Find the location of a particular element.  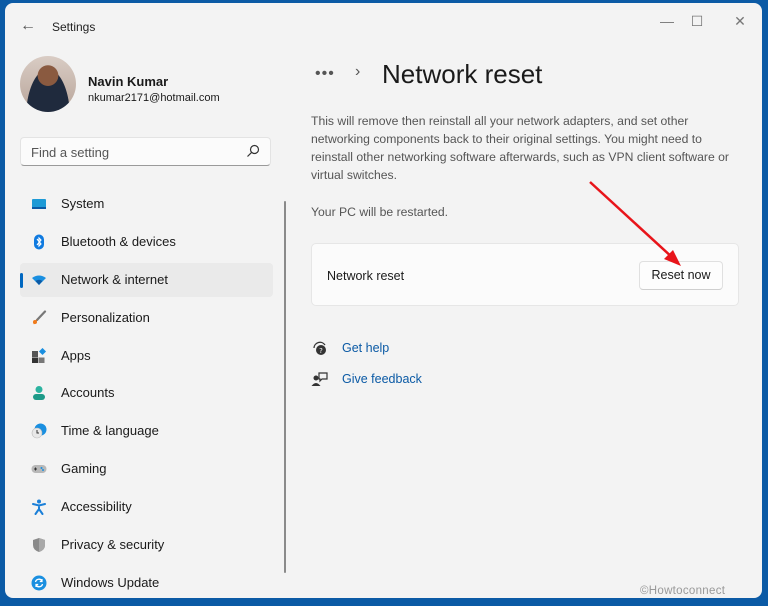

active-indicator is located at coordinates (21, 280).